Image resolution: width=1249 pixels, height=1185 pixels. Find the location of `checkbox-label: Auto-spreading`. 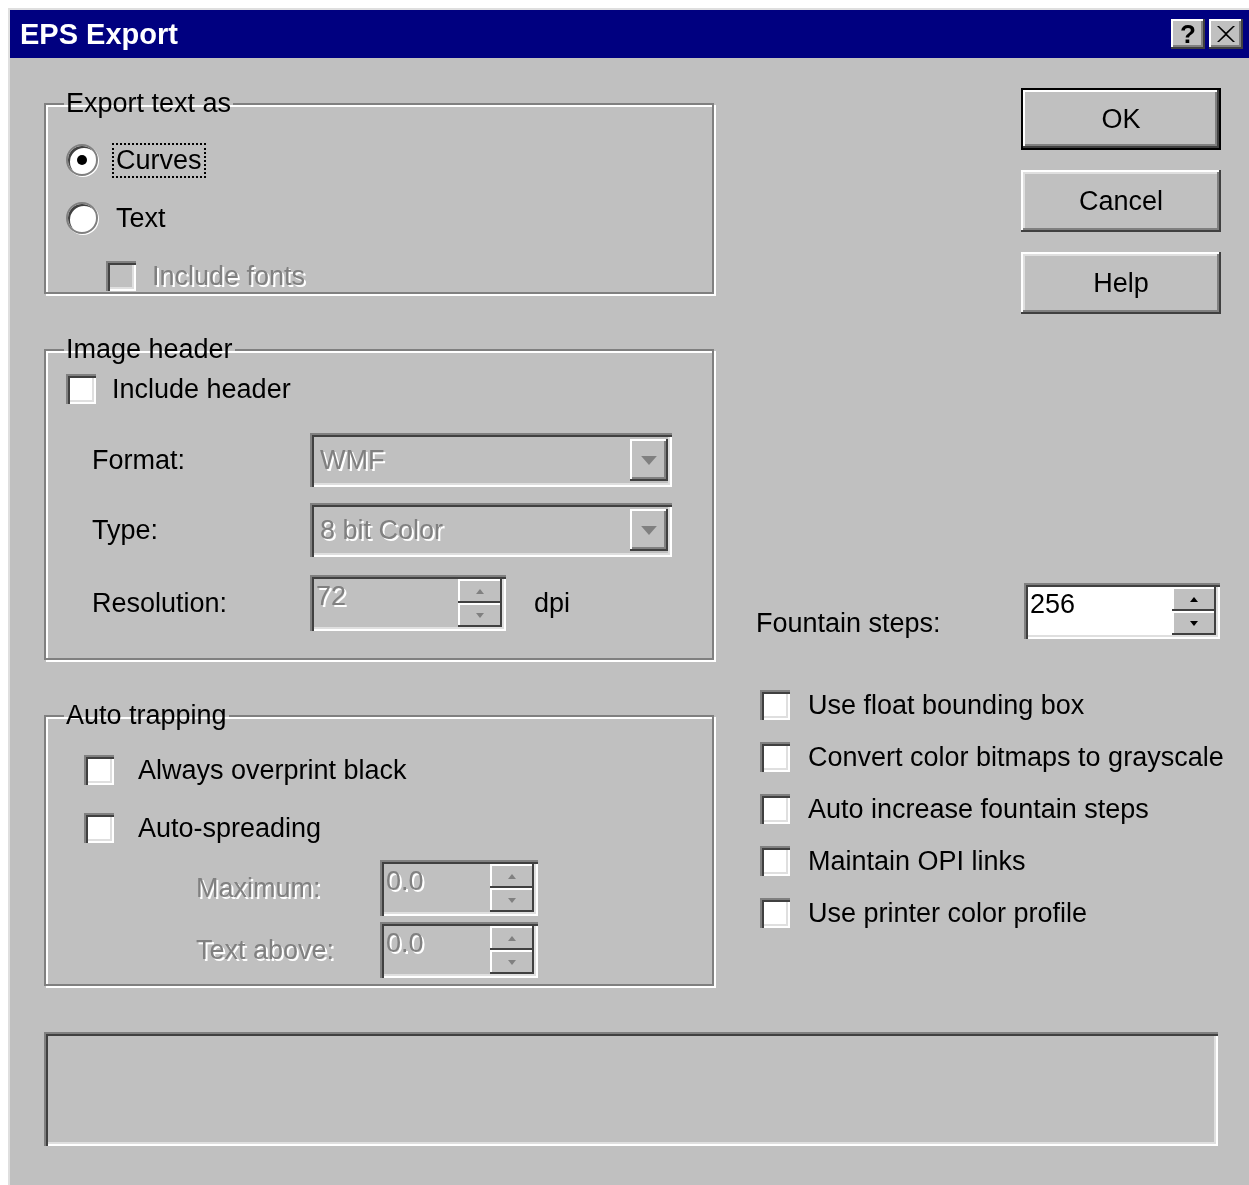

checkbox-label: Auto-spreading is located at coordinates (230, 828).